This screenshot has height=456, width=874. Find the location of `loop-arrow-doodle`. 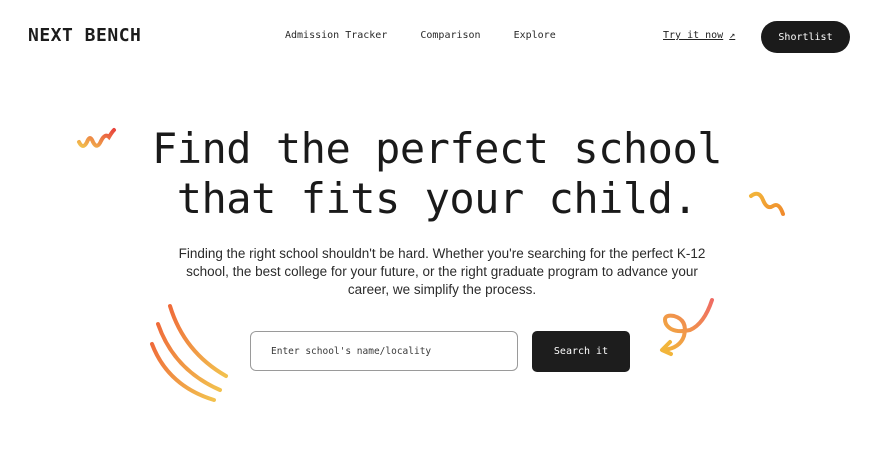

loop-arrow-doodle is located at coordinates (687, 327).